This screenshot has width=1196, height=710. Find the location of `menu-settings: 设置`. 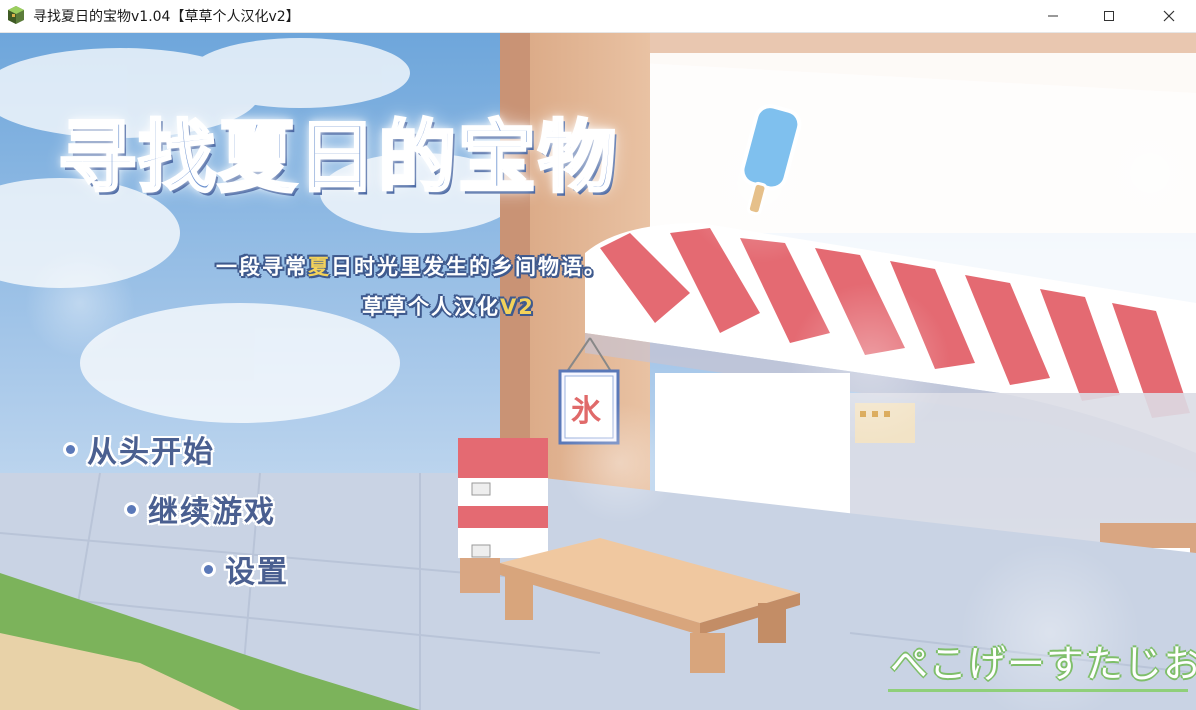

menu-settings: 设置 is located at coordinates (246, 569).